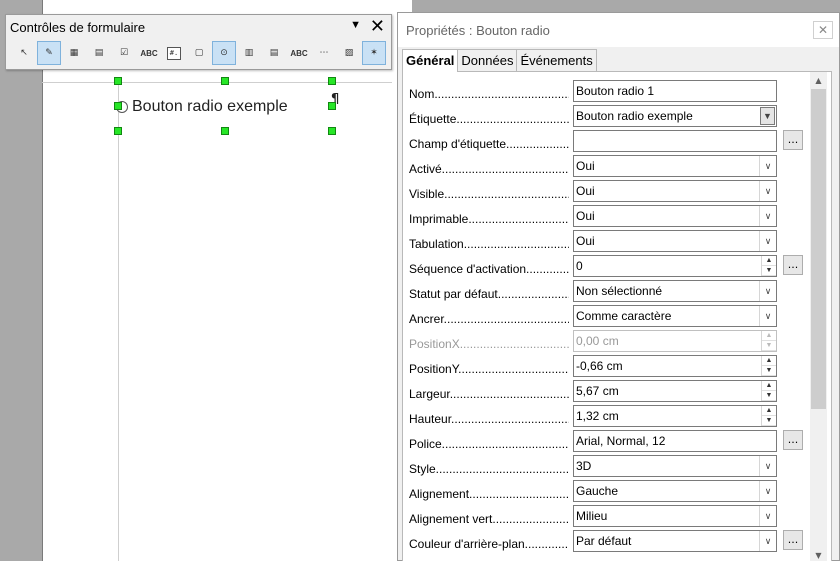 This screenshot has height=561, width=840. What do you see at coordinates (634, 116) in the screenshot?
I see `property-value: Bouton radio exemple` at bounding box center [634, 116].